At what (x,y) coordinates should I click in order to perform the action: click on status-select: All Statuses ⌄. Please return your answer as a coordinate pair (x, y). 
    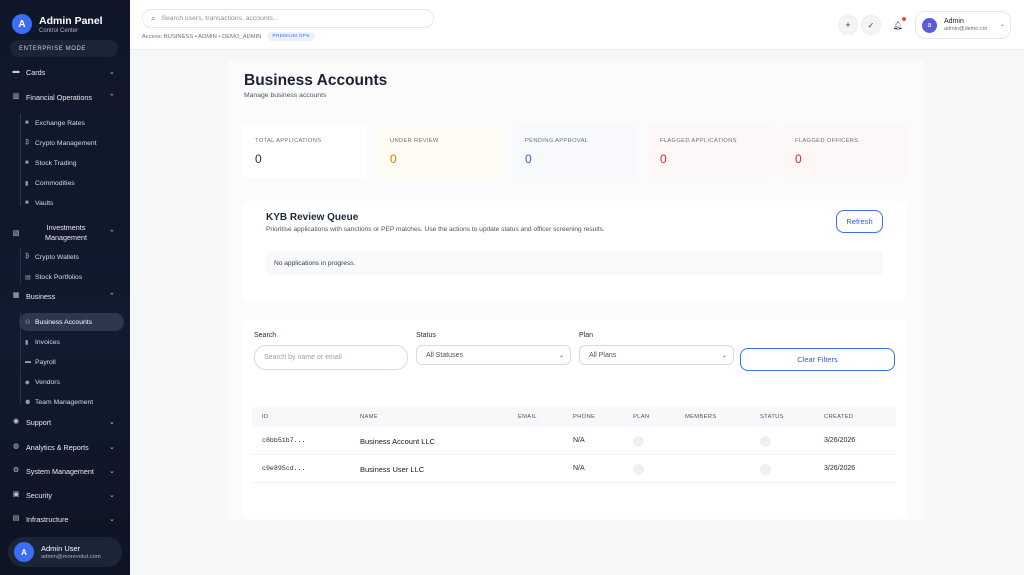
    Looking at the image, I should click on (493, 355).